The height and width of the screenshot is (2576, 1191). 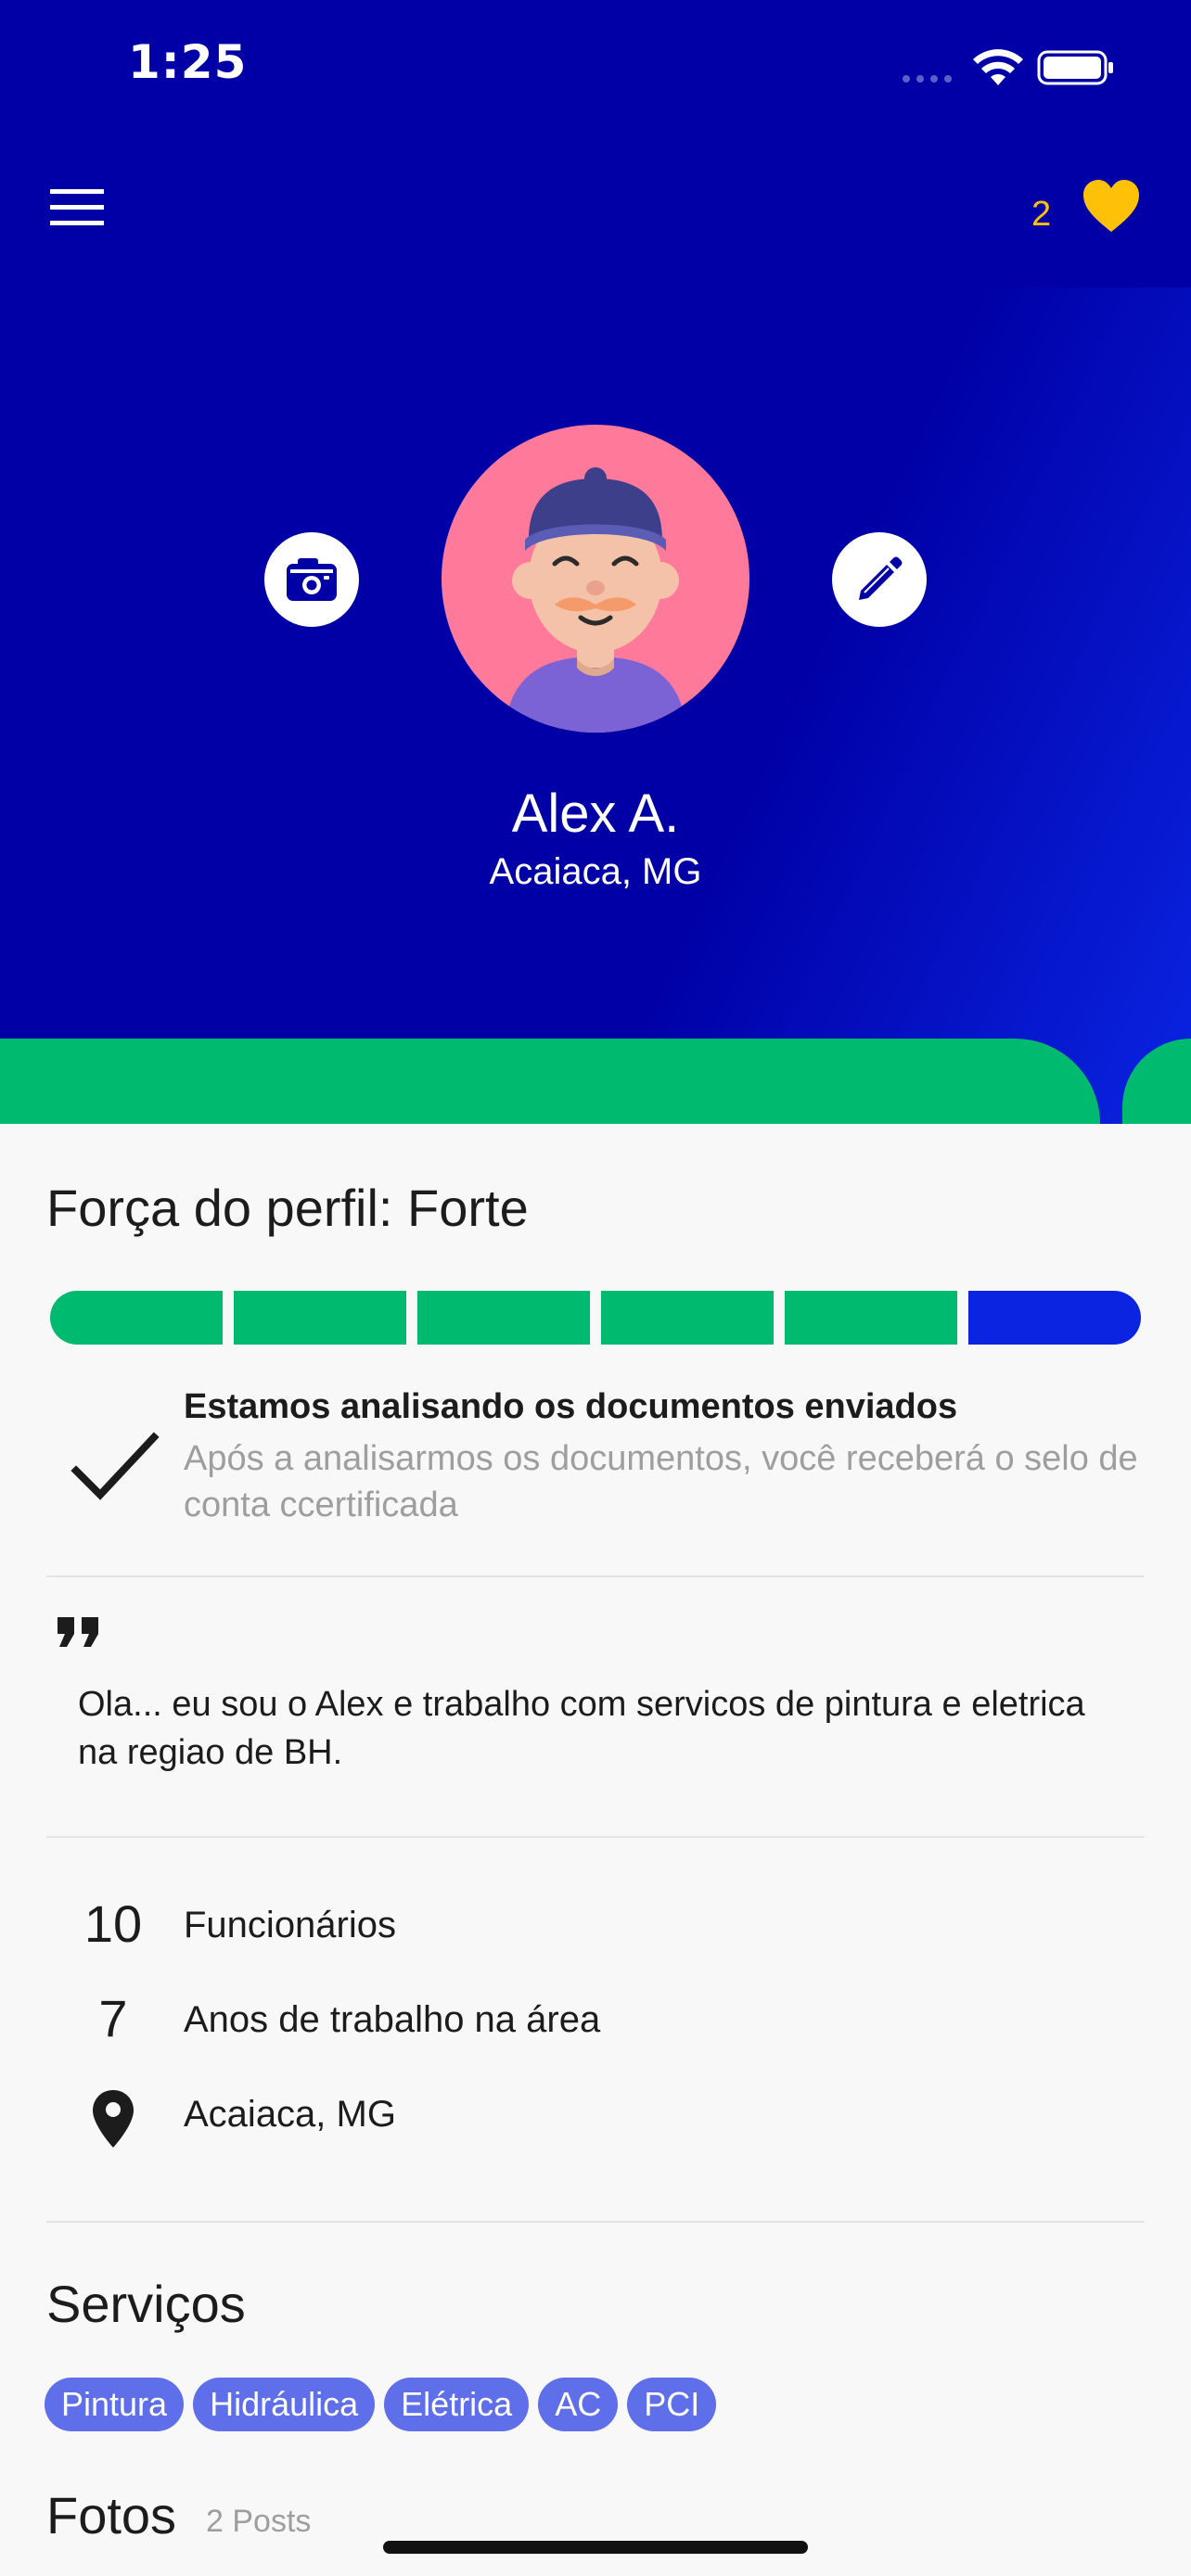 I want to click on service-chip: AC, so click(x=578, y=2405).